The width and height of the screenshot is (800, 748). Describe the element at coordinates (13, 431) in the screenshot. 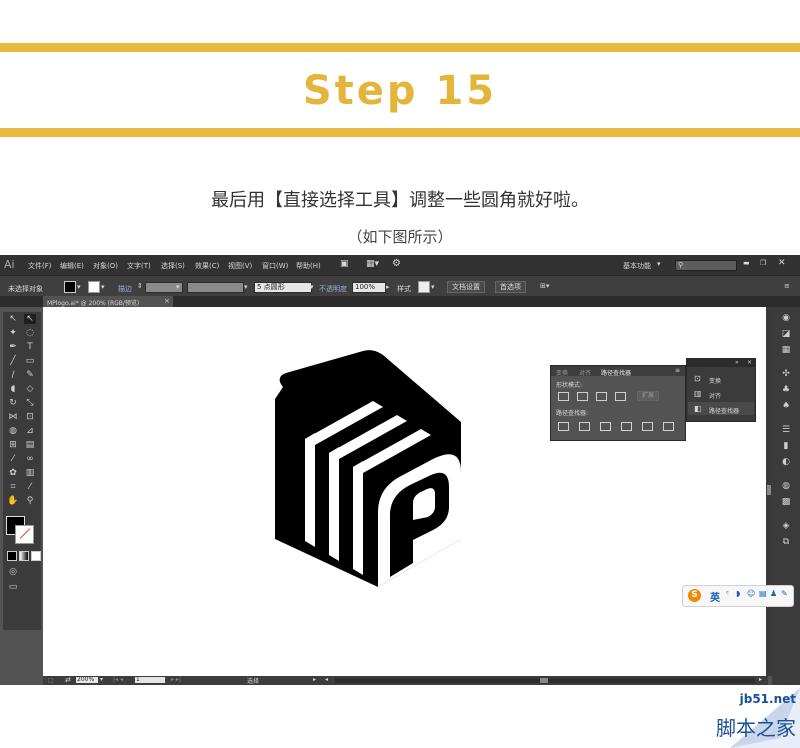

I see `shape-builder-icon: ◍` at that location.